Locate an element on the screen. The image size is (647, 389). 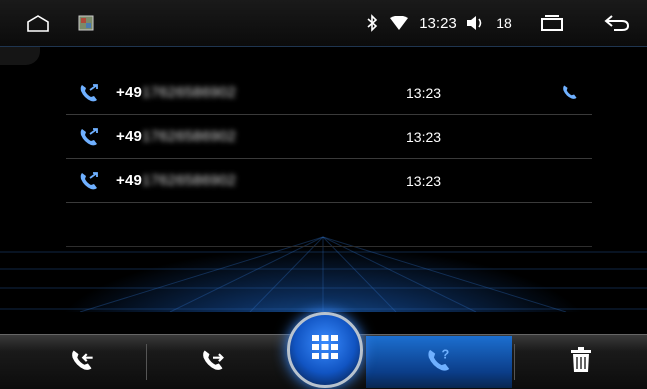
gallery-icon is located at coordinates (86, 23).